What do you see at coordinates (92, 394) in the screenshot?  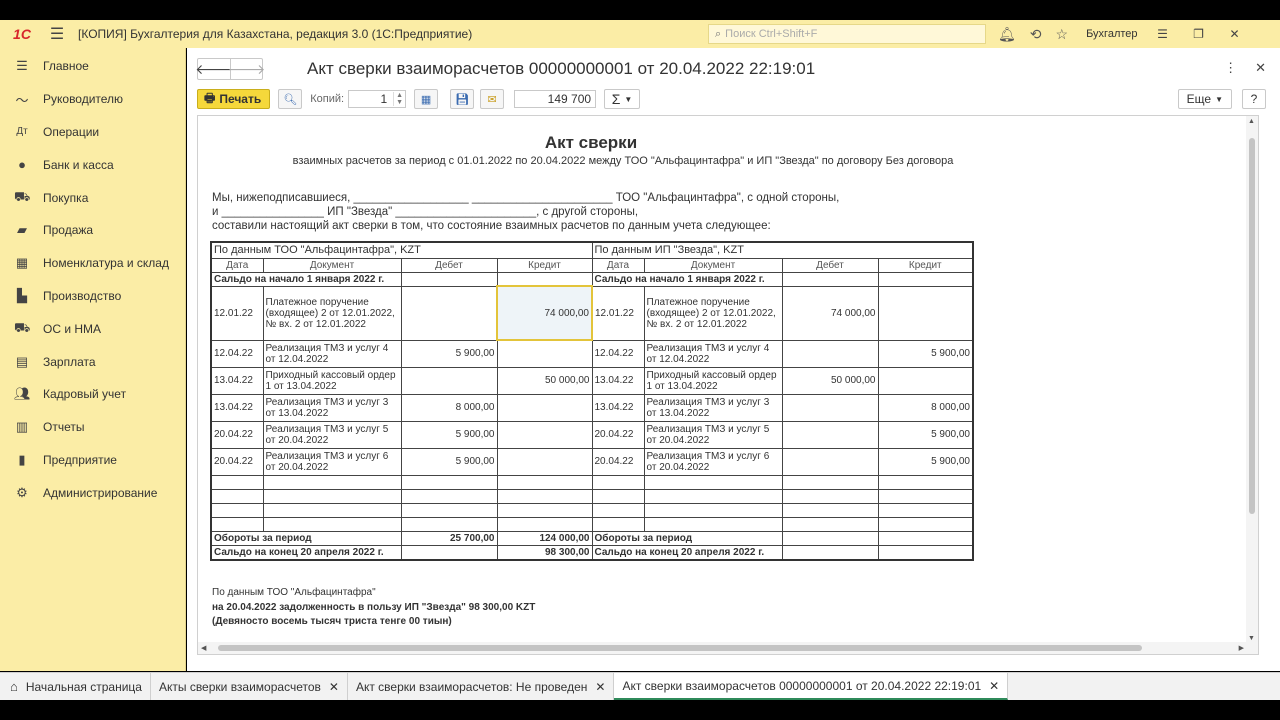 I see `sidebar-item-hr: 👥︎ Кадровый учет` at bounding box center [92, 394].